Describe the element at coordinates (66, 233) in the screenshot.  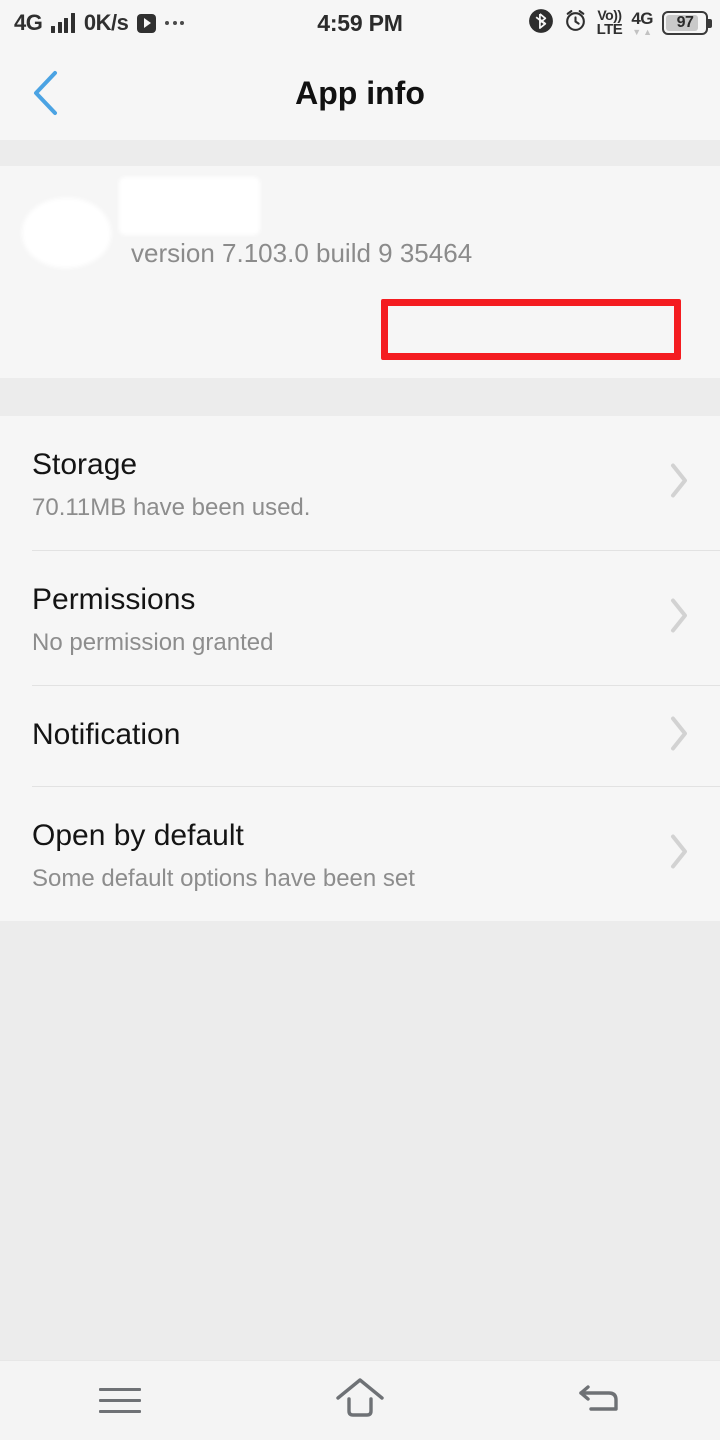
I see `app-icon-redacted` at that location.